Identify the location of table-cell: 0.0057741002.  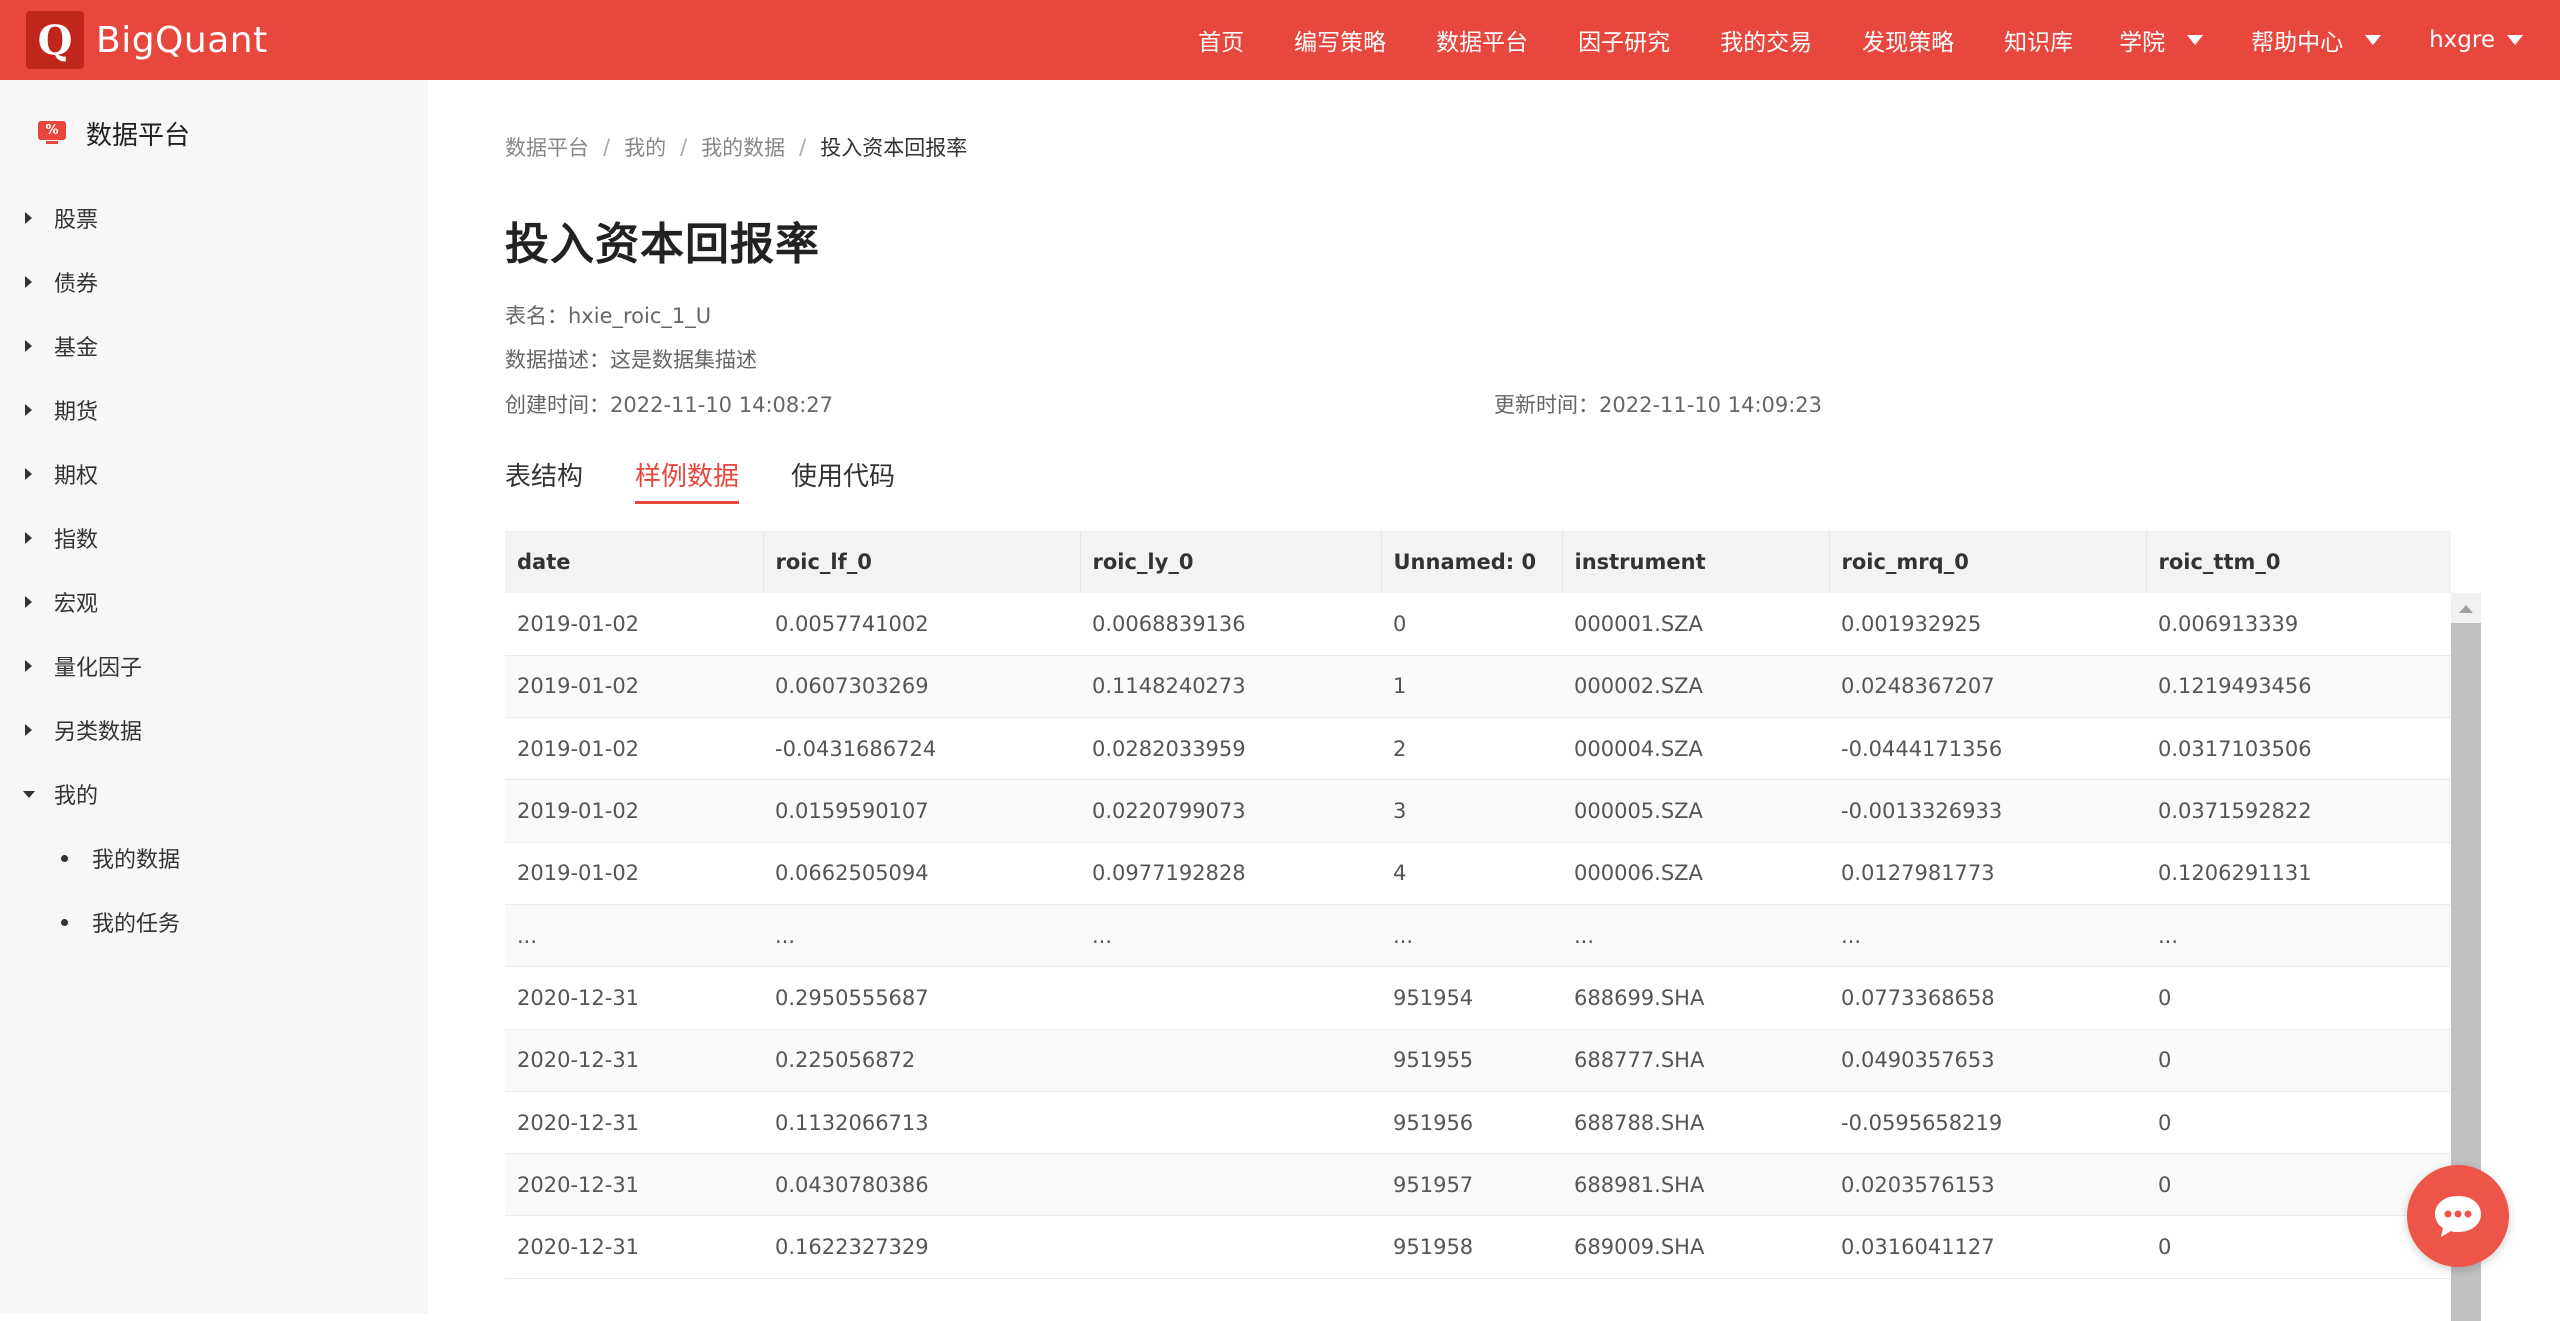
(921, 624).